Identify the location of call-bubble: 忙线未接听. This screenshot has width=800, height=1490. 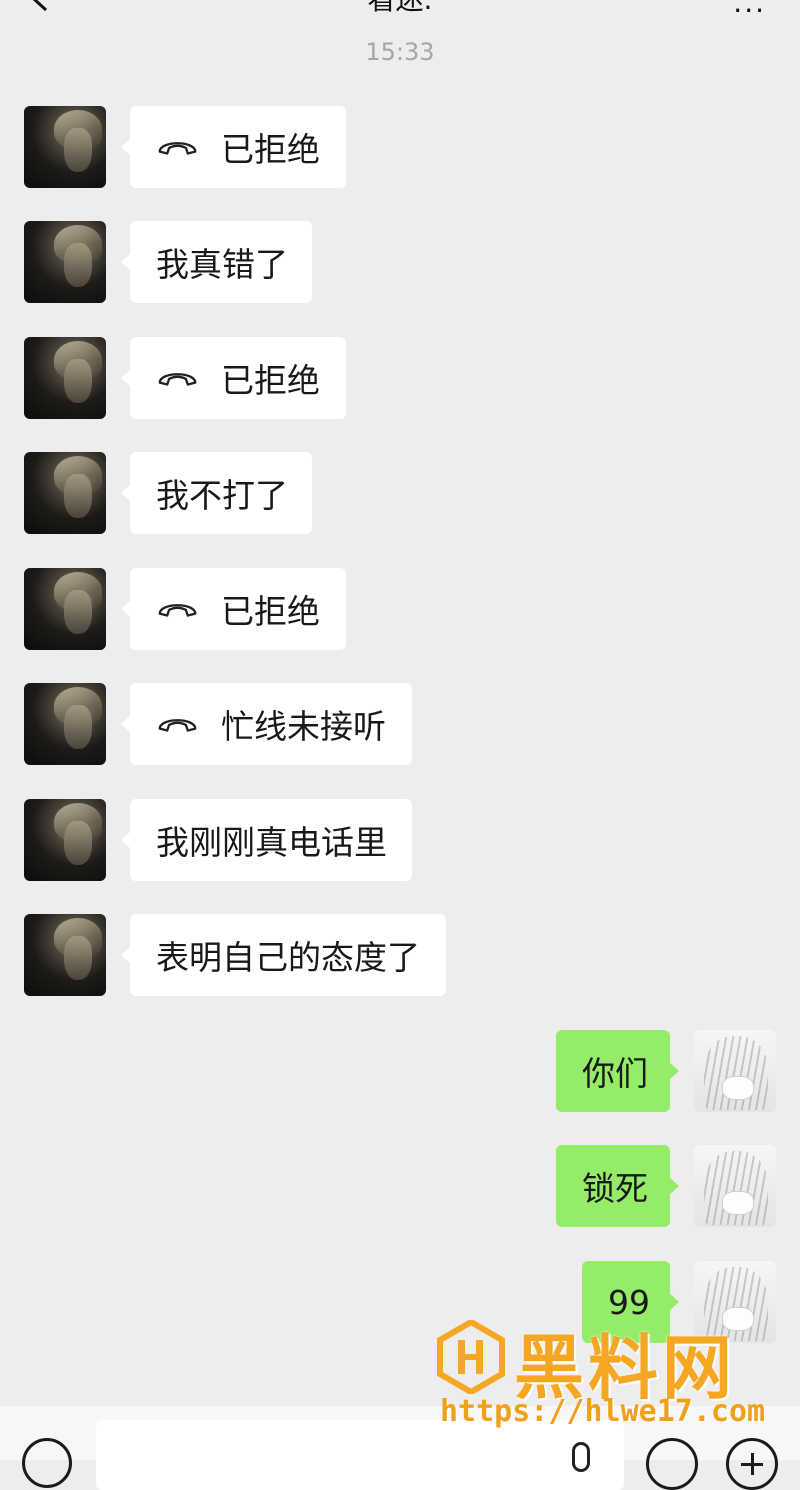
(266, 724).